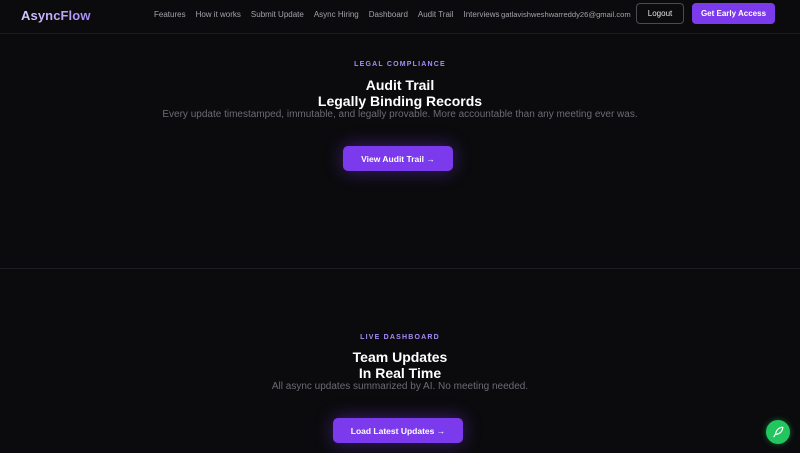 Image resolution: width=800 pixels, height=453 pixels. What do you see at coordinates (400, 373) in the screenshot?
I see `dashboard-title-line2: In Real Time` at bounding box center [400, 373].